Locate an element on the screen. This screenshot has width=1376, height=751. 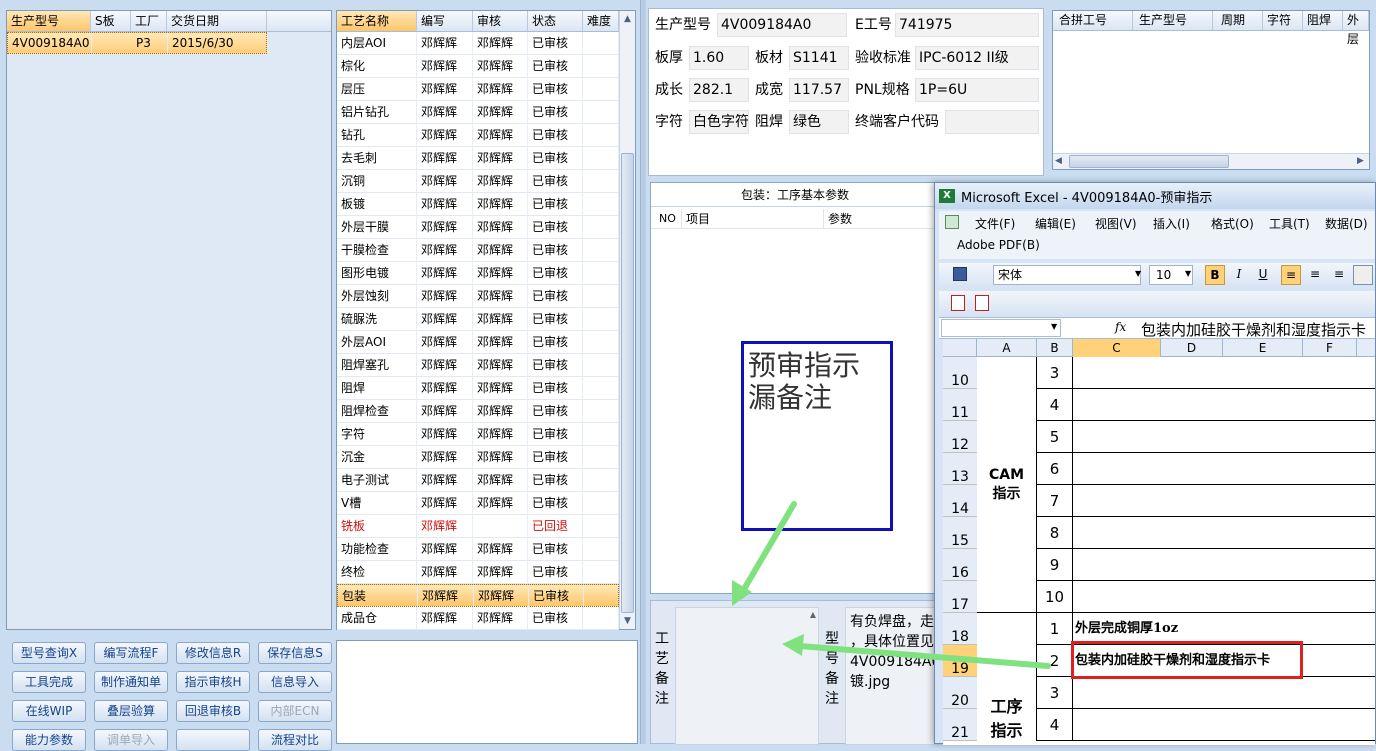
annotation-arrows is located at coordinates (891, 585).